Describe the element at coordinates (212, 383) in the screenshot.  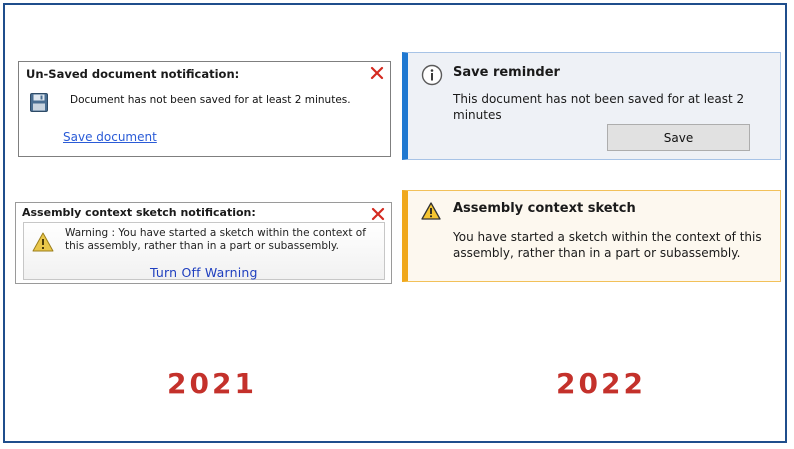
I see `year-label-2021: 2021` at that location.